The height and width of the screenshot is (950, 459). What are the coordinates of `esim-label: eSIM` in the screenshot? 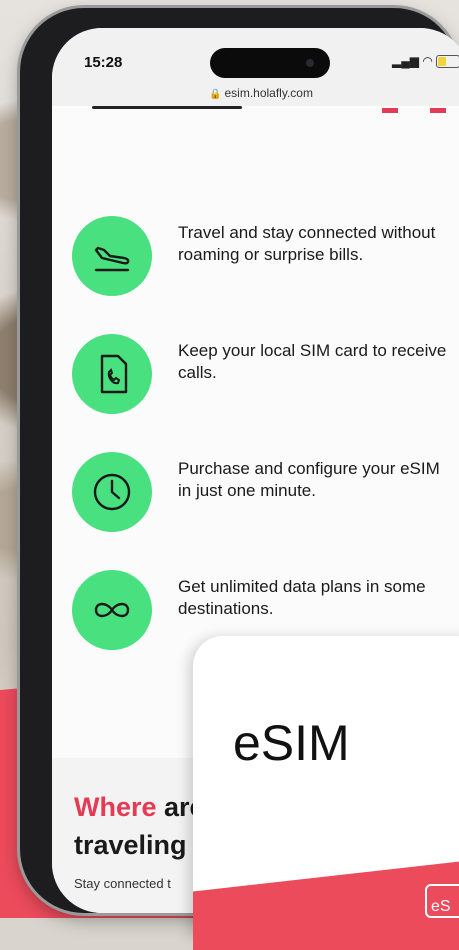 It's located at (291, 743).